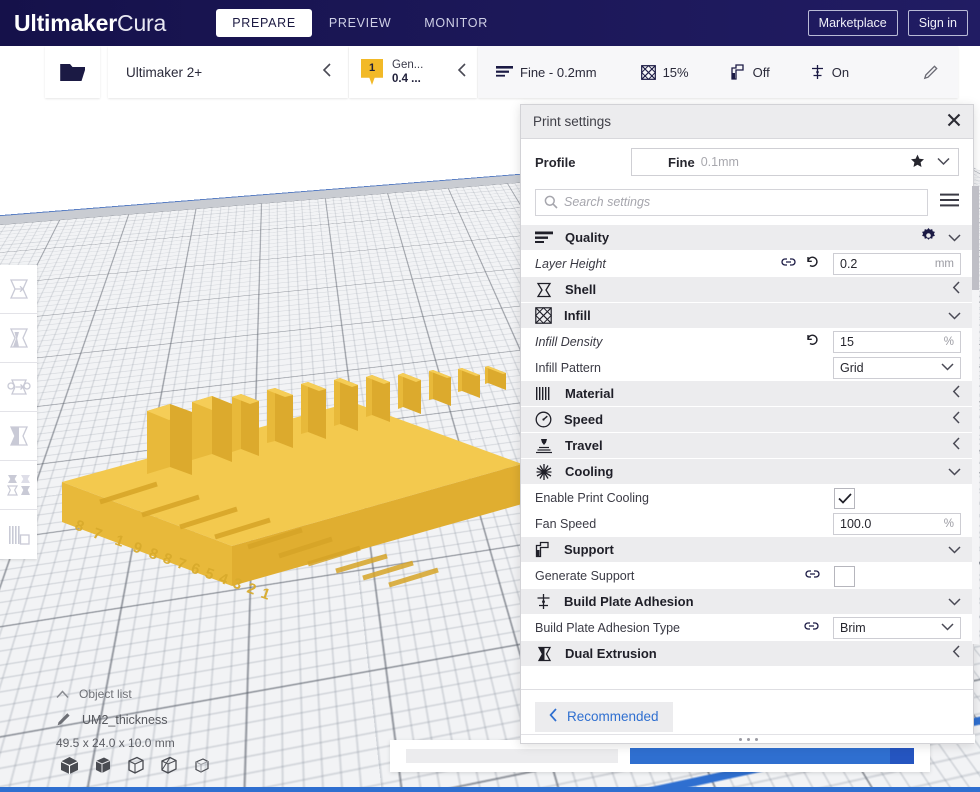  Describe the element at coordinates (604, 716) in the screenshot. I see `recommended-button: Recommended` at that location.